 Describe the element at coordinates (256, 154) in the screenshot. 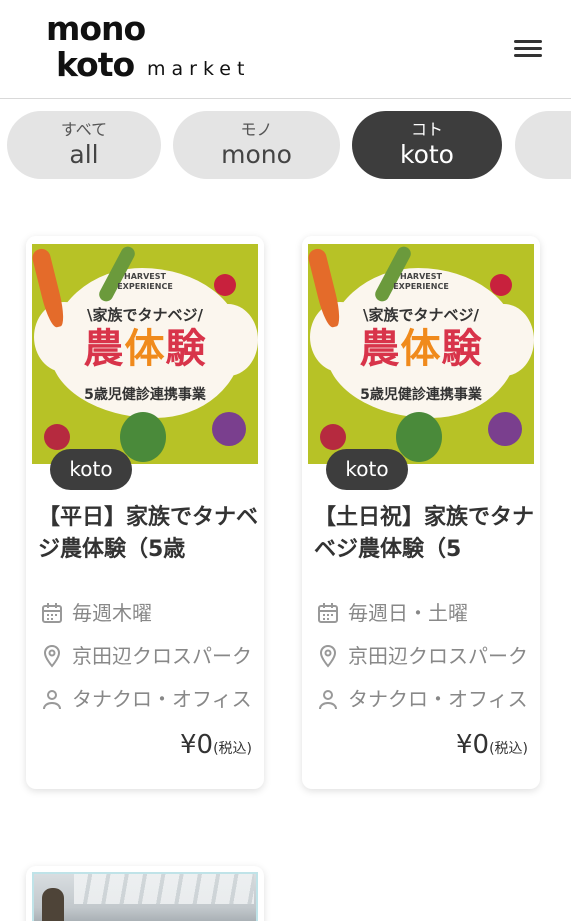

I see `tab-mono-en-label: mono` at that location.